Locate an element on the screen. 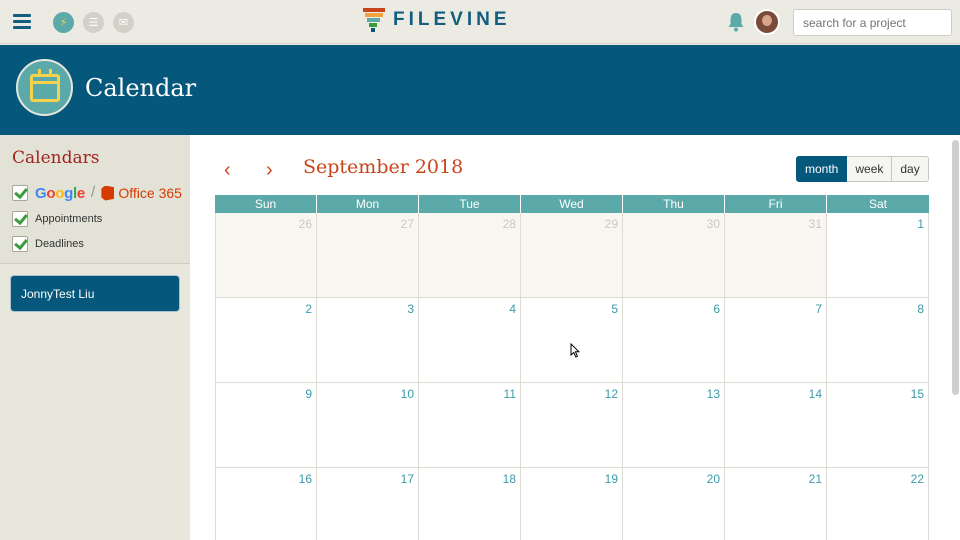 Image resolution: width=960 pixels, height=540 pixels. day-number: 4 is located at coordinates (512, 309).